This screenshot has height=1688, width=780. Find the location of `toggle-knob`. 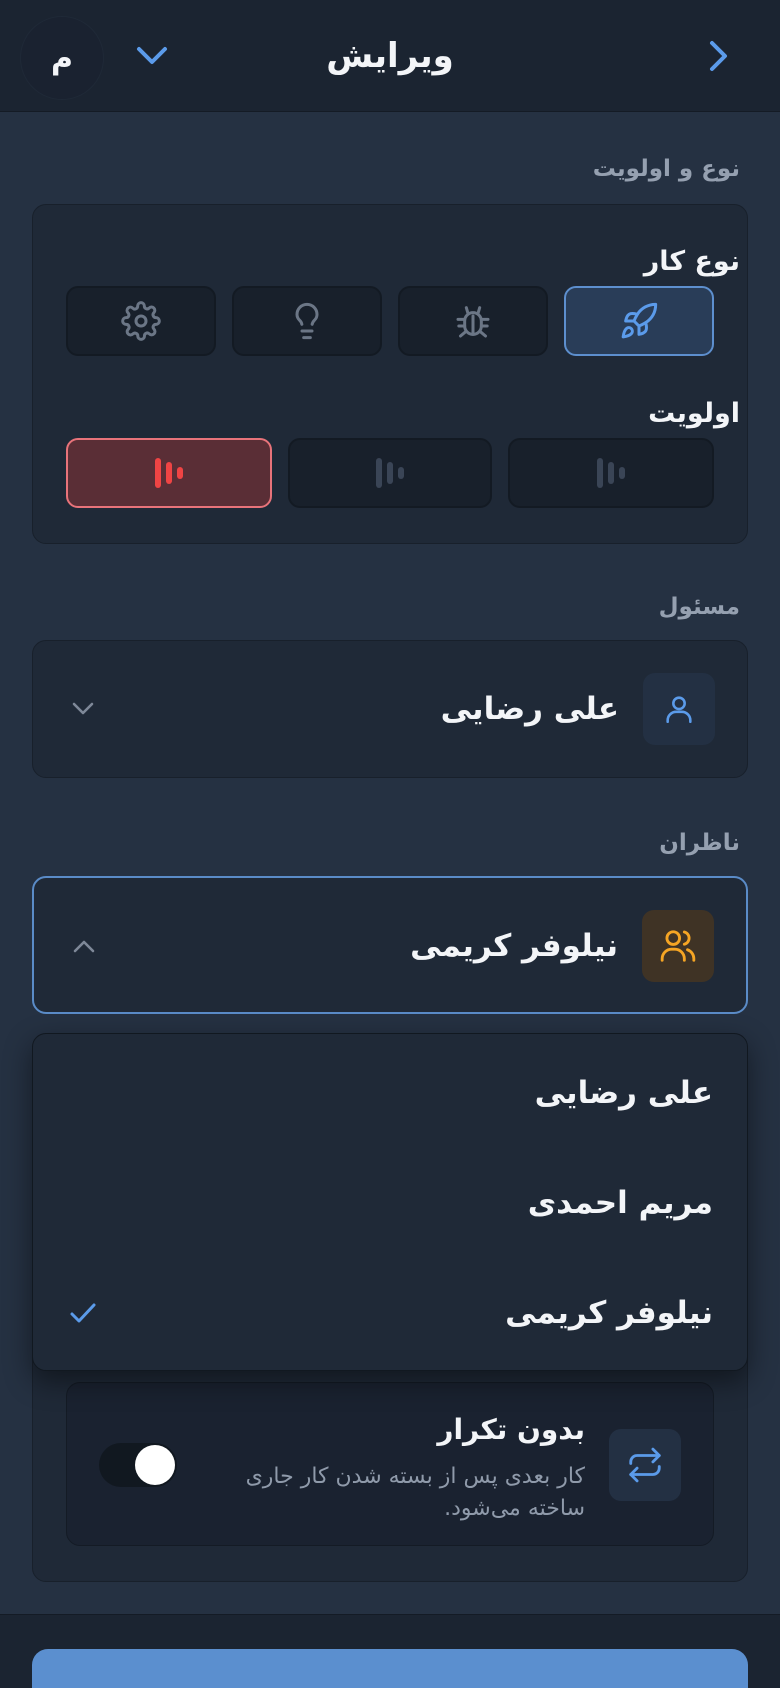

toggle-knob is located at coordinates (155, 1465).